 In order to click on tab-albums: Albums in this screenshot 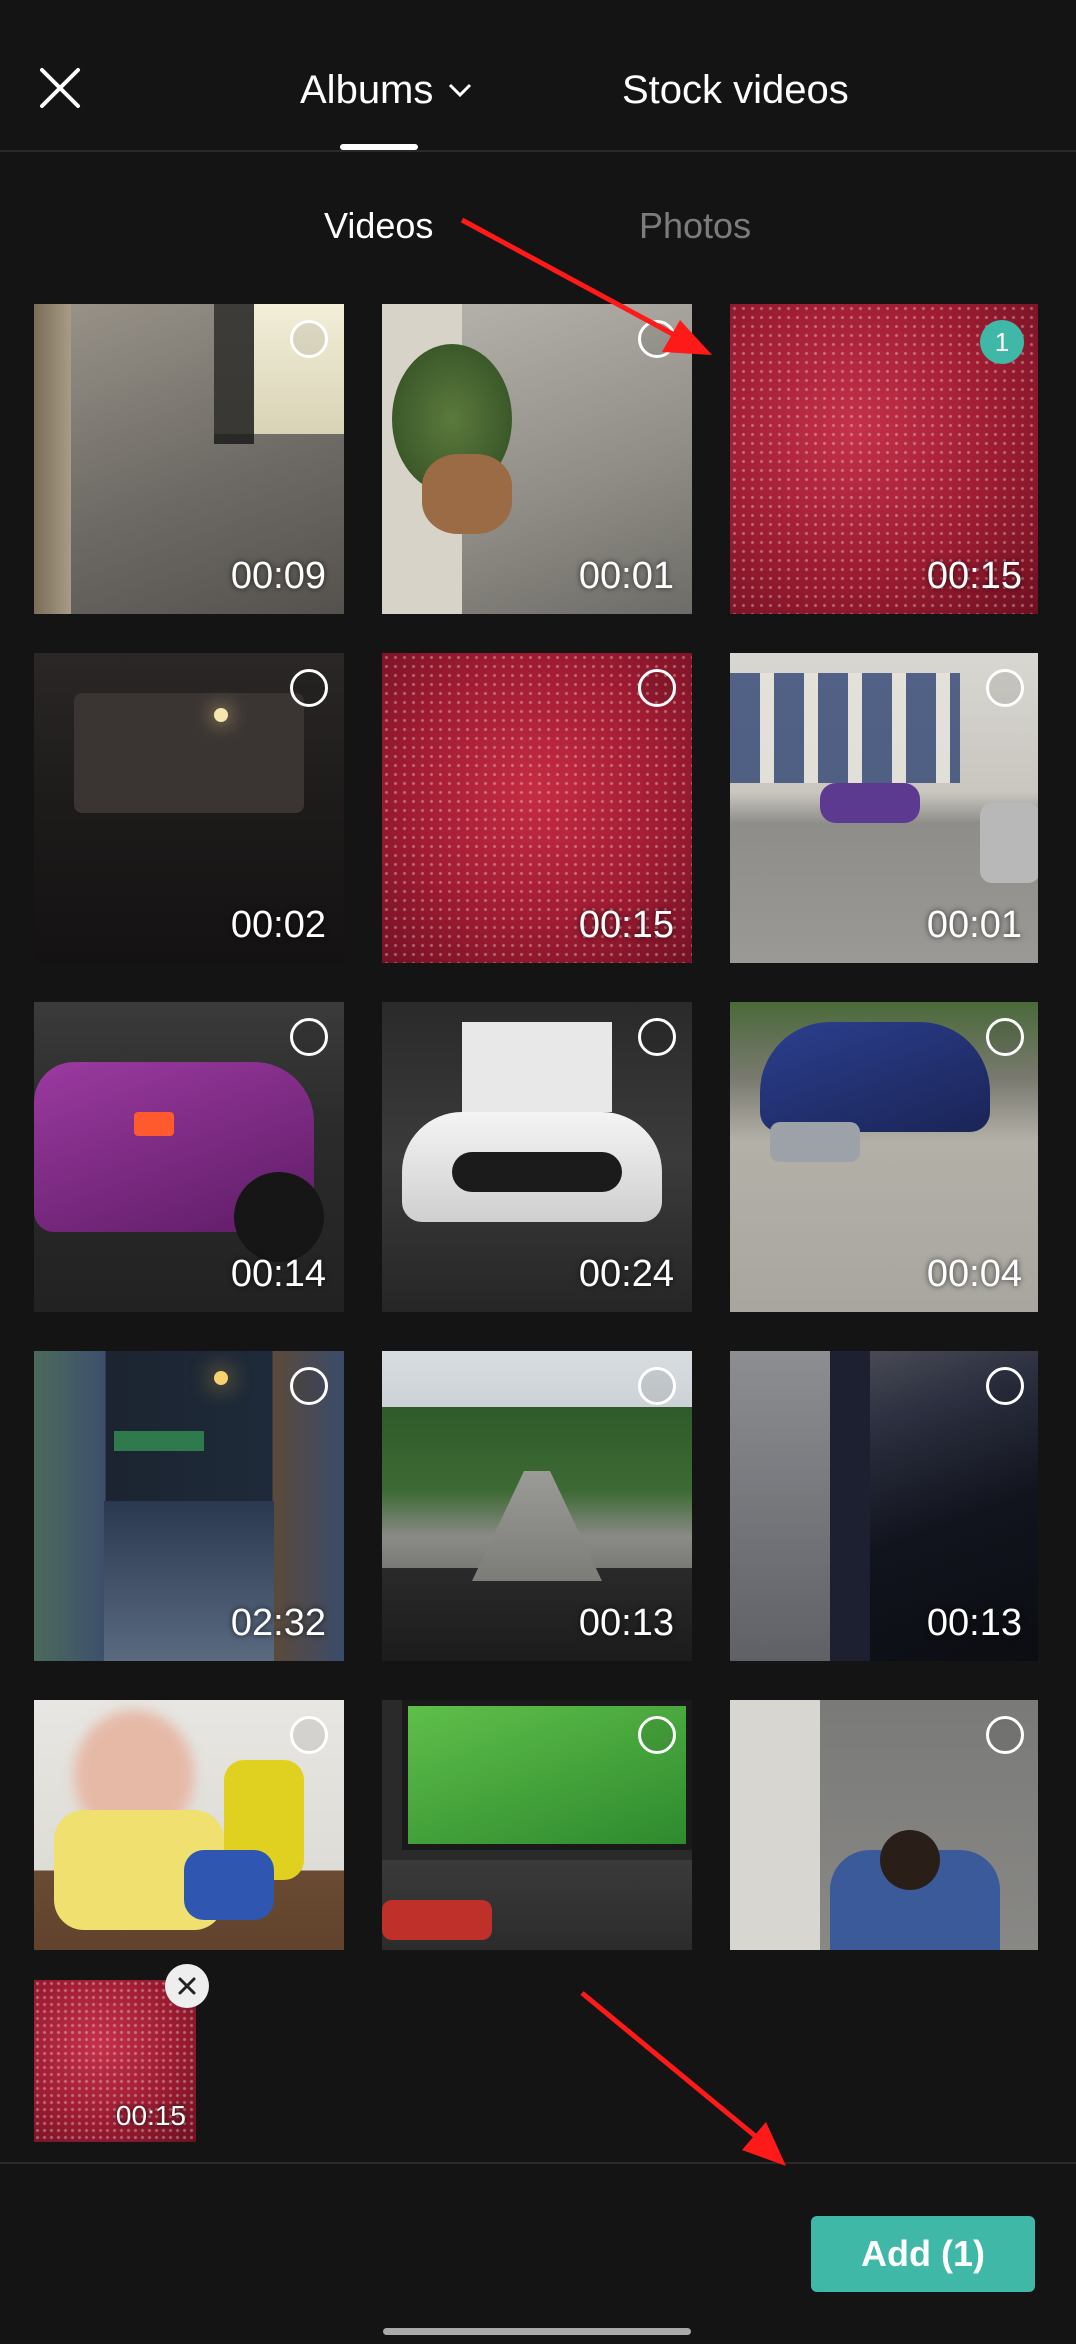, I will do `click(386, 90)`.